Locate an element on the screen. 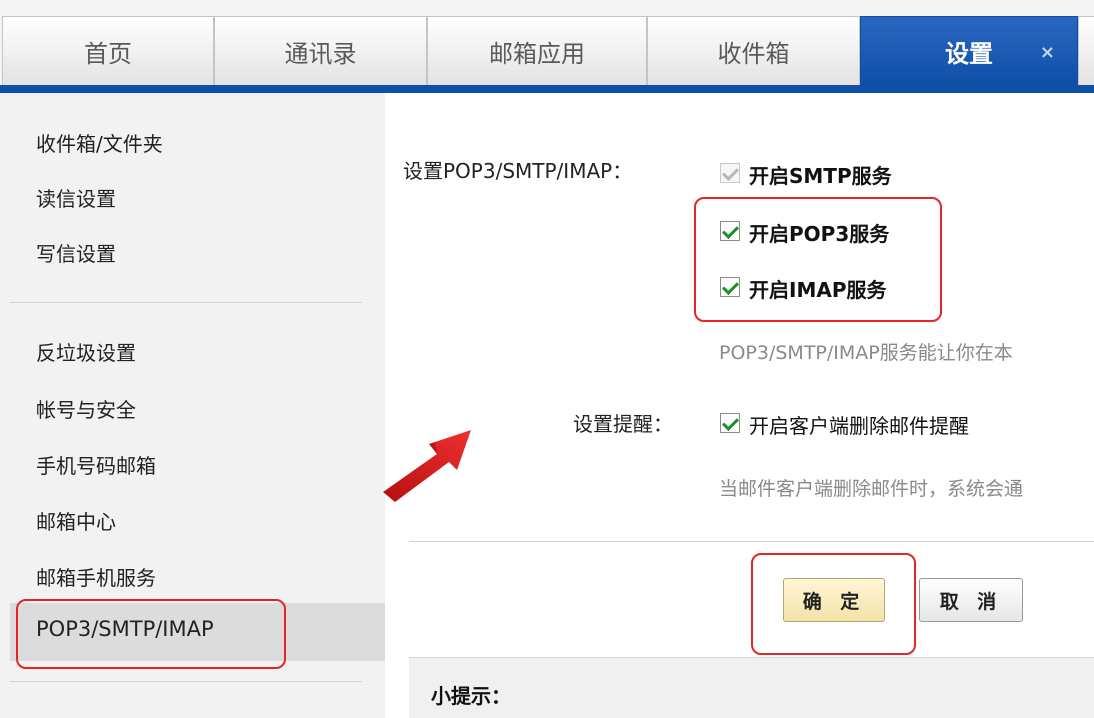 The height and width of the screenshot is (718, 1094). tab-home: 首页 is located at coordinates (108, 50).